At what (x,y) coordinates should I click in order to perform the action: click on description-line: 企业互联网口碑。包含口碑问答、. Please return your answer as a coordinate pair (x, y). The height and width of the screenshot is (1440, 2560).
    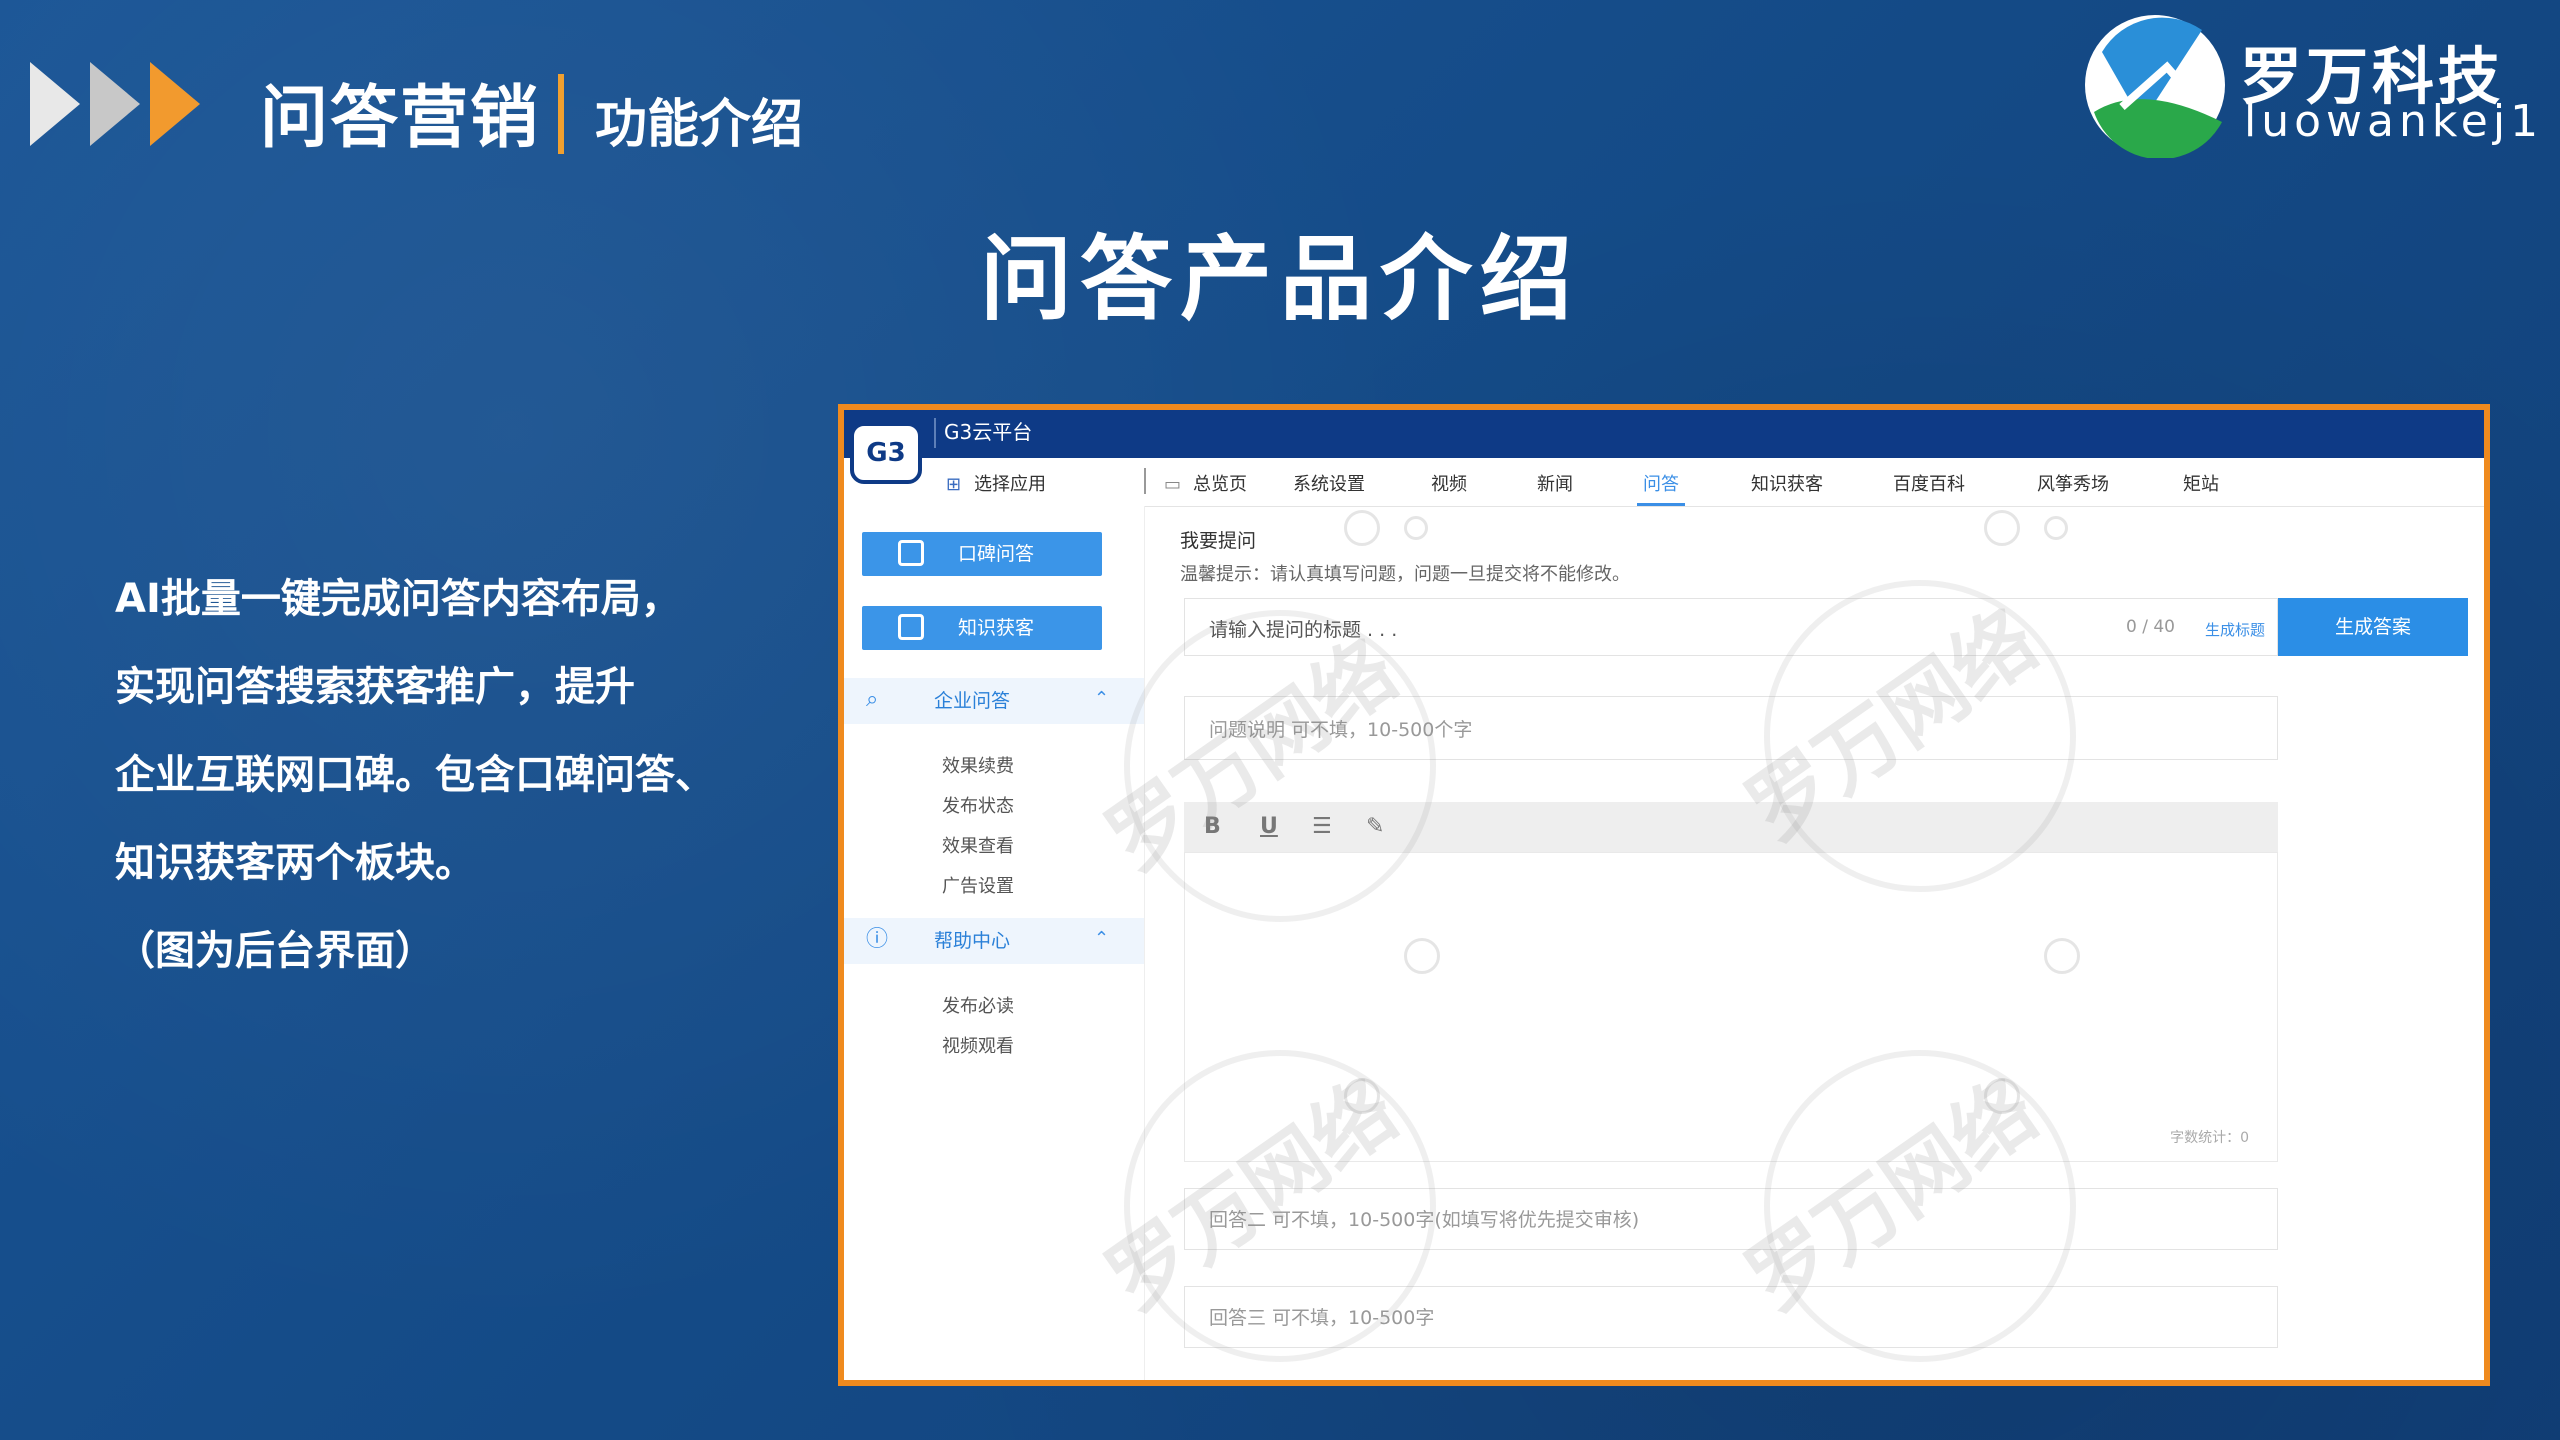
    Looking at the image, I should click on (415, 775).